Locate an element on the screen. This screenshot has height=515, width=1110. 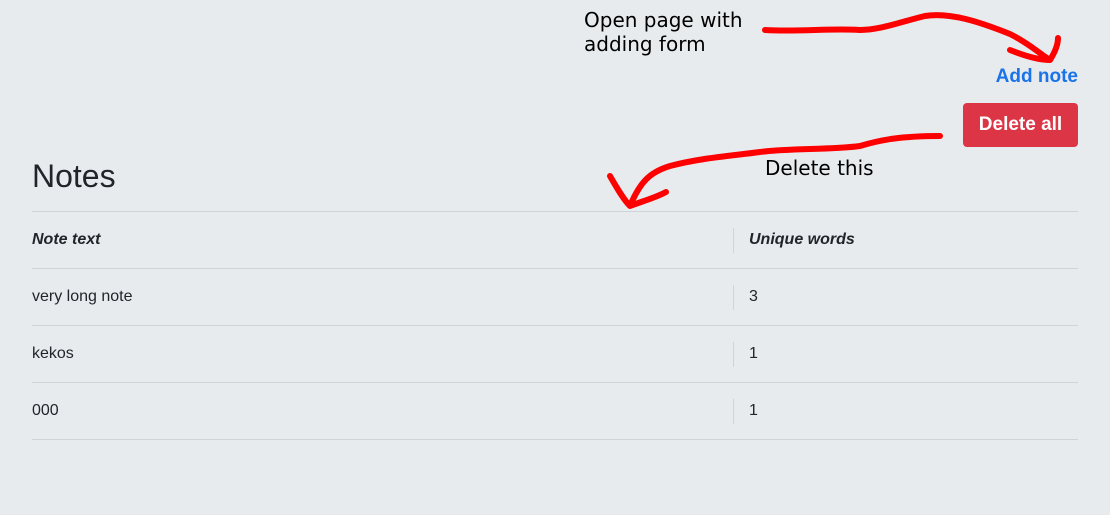
note-text-cell: kekos is located at coordinates (382, 354).